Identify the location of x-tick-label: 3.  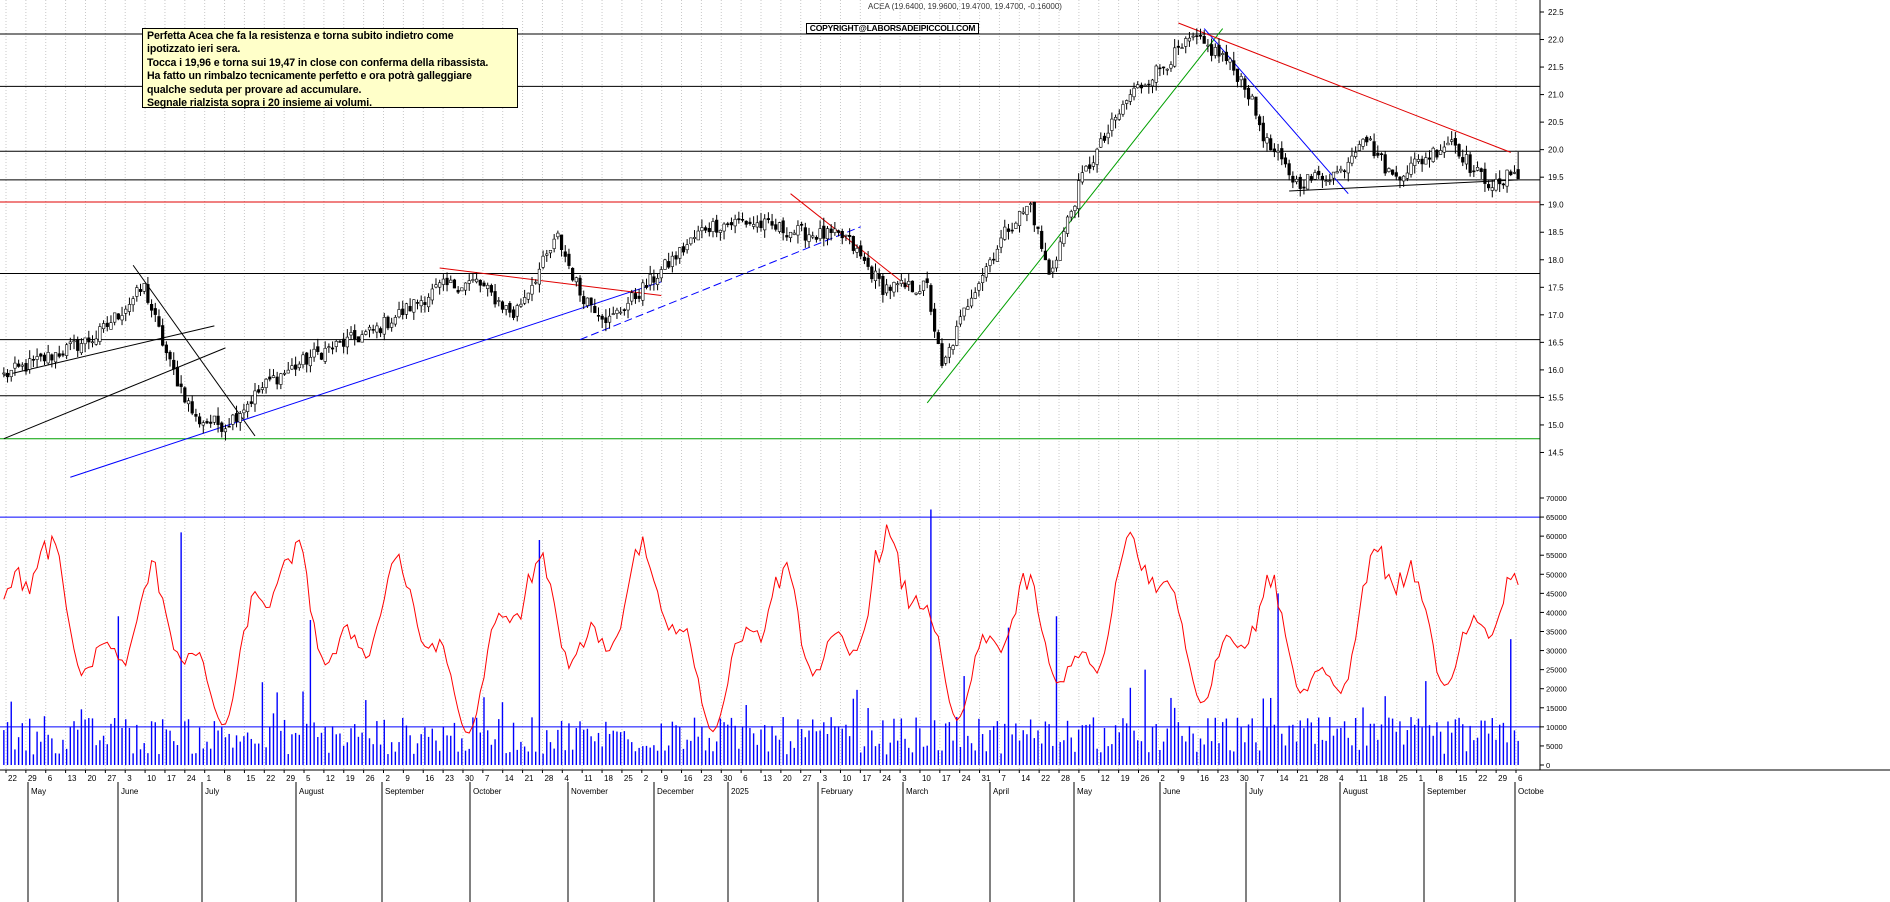
(825, 778).